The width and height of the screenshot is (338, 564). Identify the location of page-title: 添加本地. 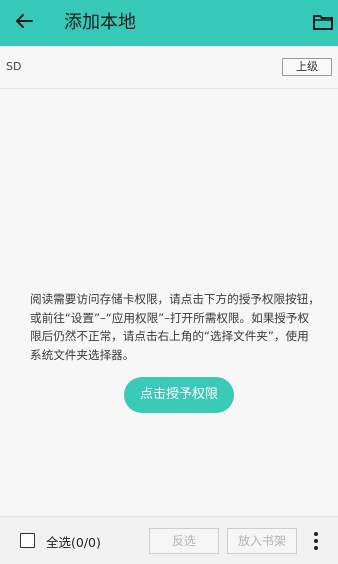
(100, 22).